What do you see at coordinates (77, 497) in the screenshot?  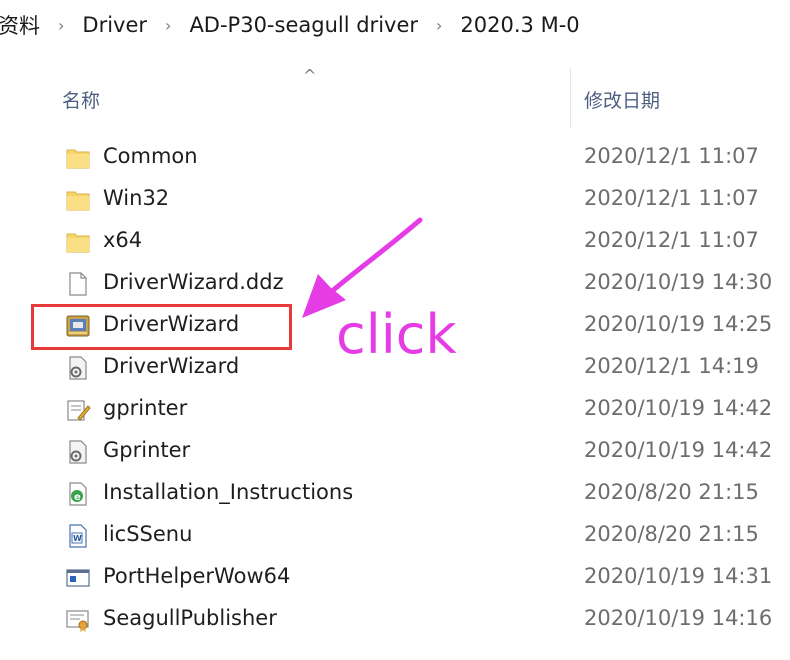 I see `svg-text: e` at bounding box center [77, 497].